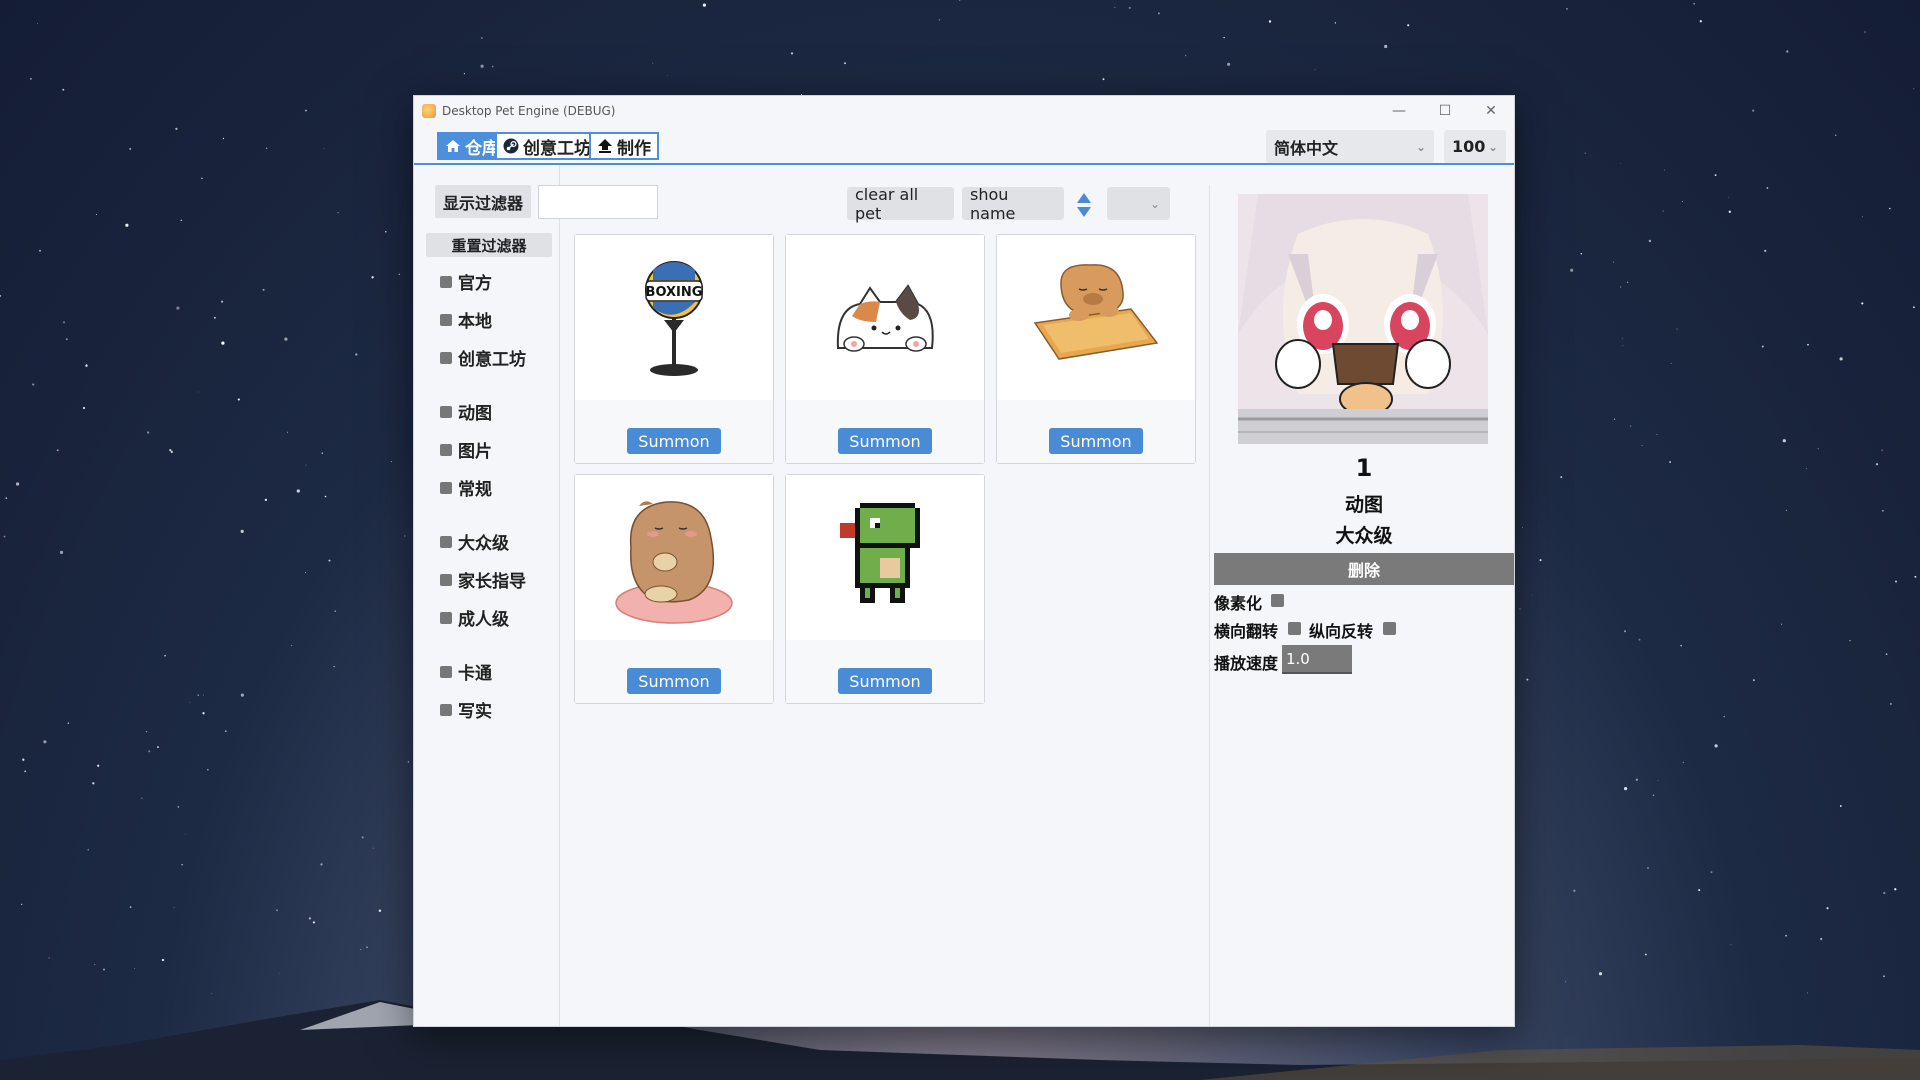  Describe the element at coordinates (1238, 603) in the screenshot. I see `pixelate-label: 像素化` at that location.